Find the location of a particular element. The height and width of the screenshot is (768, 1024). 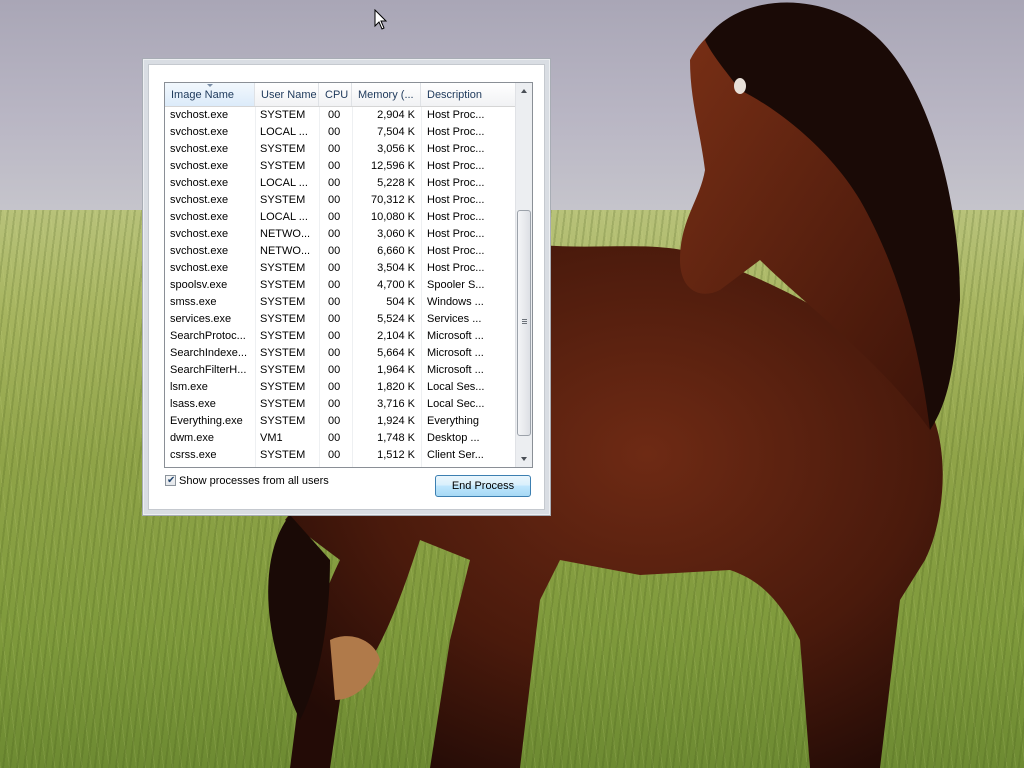

column-header-cpu: CPU is located at coordinates (335, 94).